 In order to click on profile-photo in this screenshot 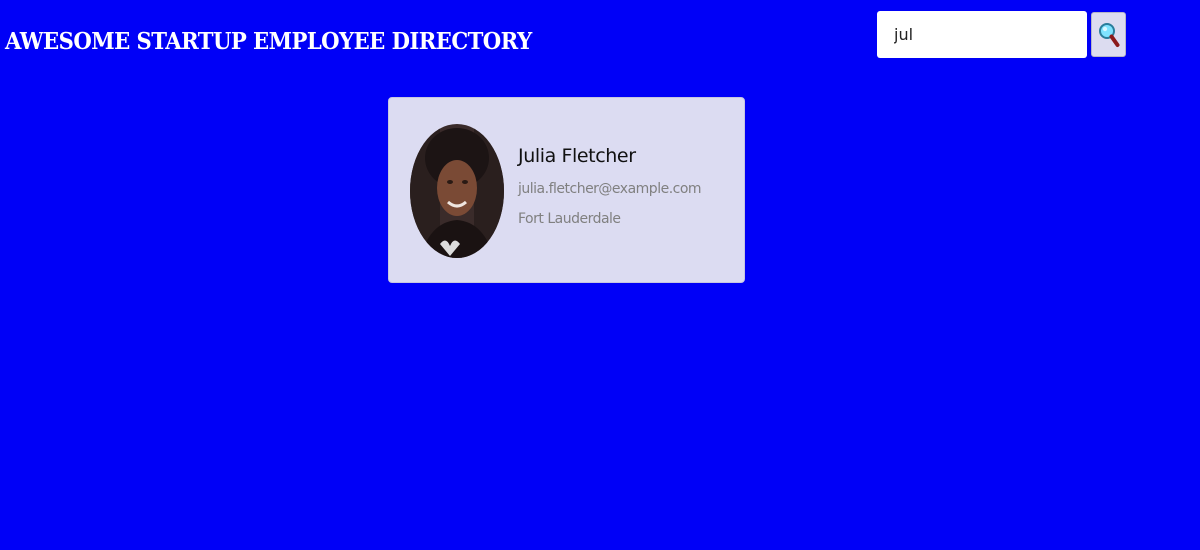, I will do `click(457, 191)`.